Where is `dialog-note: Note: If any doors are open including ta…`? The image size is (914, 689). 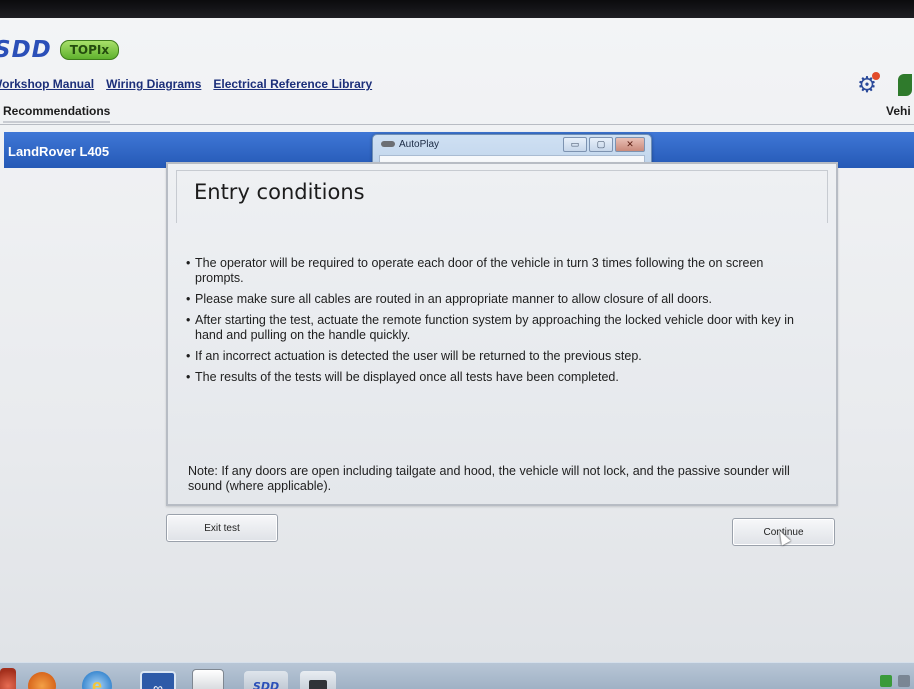
dialog-note: Note: If any doors are open including ta… is located at coordinates (489, 478).